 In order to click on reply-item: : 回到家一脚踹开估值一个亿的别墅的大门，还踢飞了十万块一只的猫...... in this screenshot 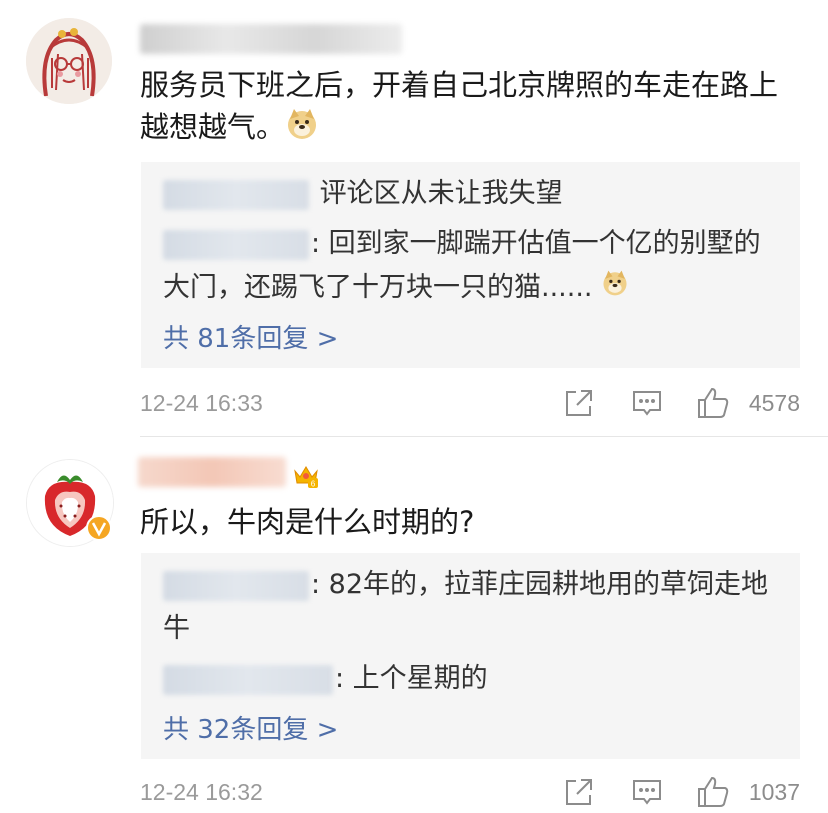, I will do `click(473, 266)`.